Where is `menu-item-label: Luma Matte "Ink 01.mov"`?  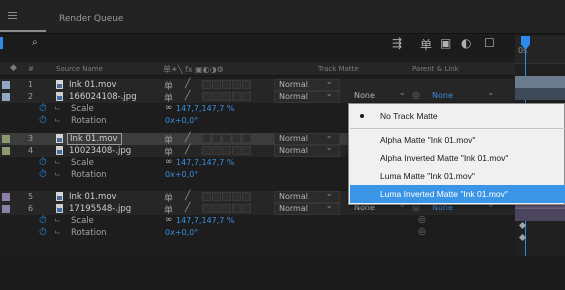
menu-item-label: Luma Matte "Ink 01.mov" is located at coordinates (427, 176).